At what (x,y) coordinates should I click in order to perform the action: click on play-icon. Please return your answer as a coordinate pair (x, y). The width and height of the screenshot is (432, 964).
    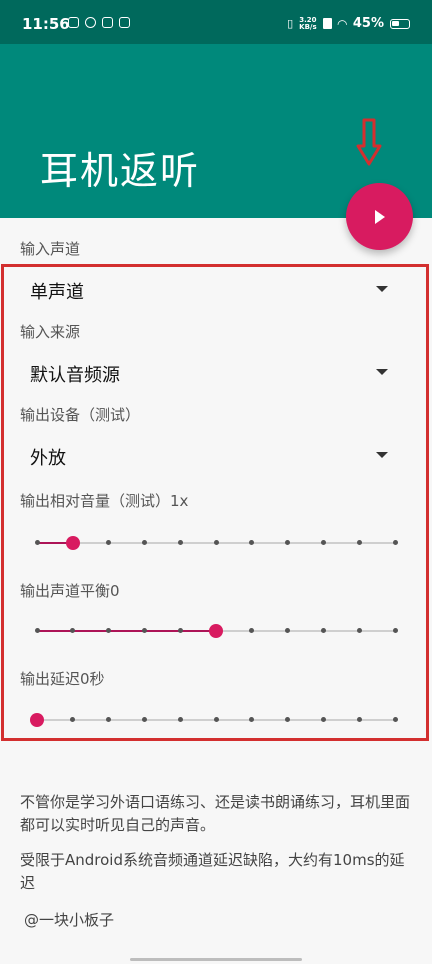
    Looking at the image, I should click on (380, 217).